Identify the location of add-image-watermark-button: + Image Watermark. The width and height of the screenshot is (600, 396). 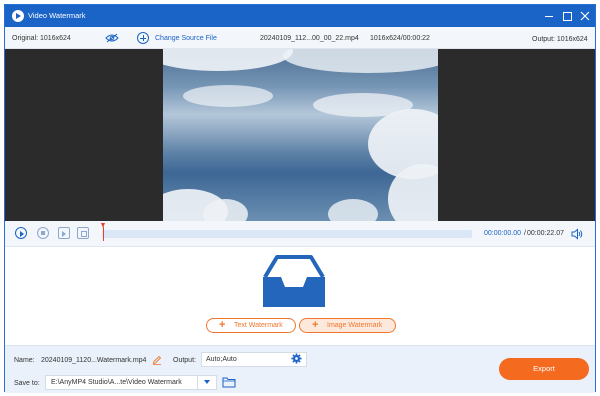
(347, 325).